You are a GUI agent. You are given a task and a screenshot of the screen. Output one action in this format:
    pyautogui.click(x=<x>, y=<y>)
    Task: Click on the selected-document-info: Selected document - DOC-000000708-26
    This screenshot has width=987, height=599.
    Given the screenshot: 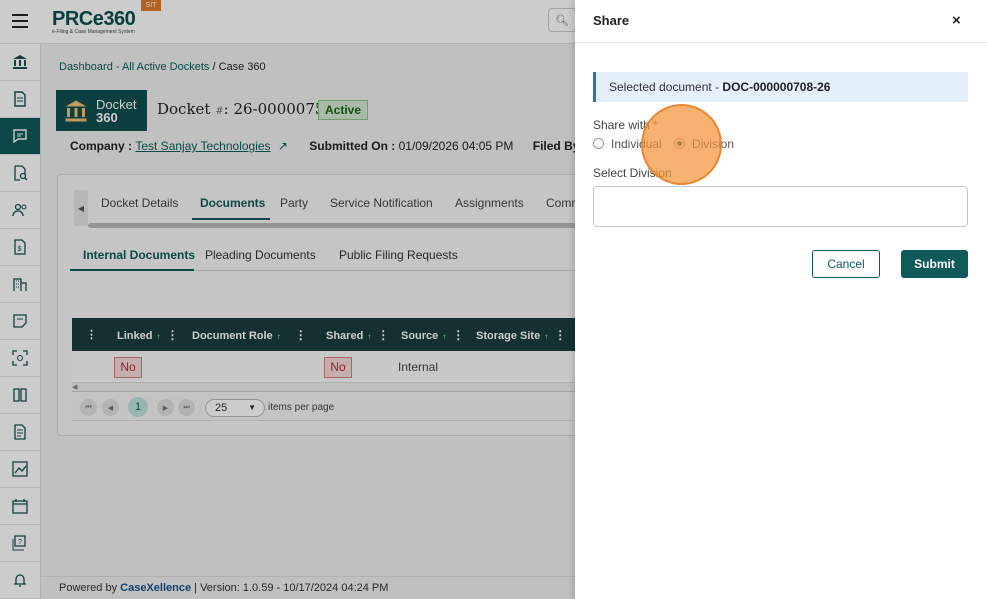 What is the action you would take?
    pyautogui.click(x=780, y=87)
    